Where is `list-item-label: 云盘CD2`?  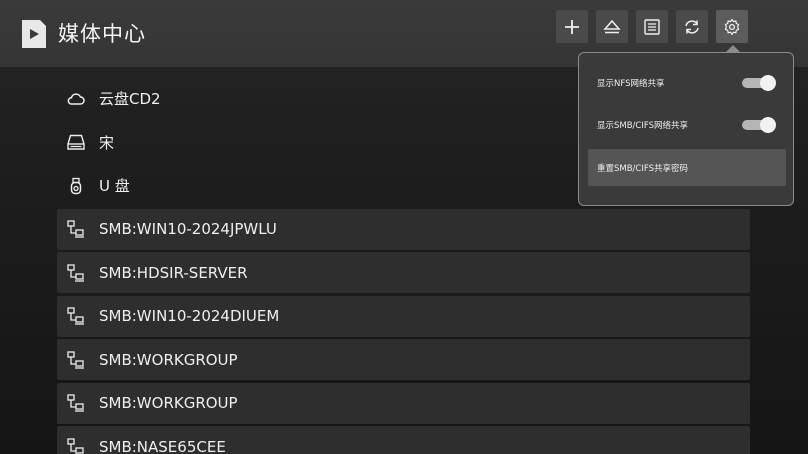
list-item-label: 云盘CD2 is located at coordinates (130, 99).